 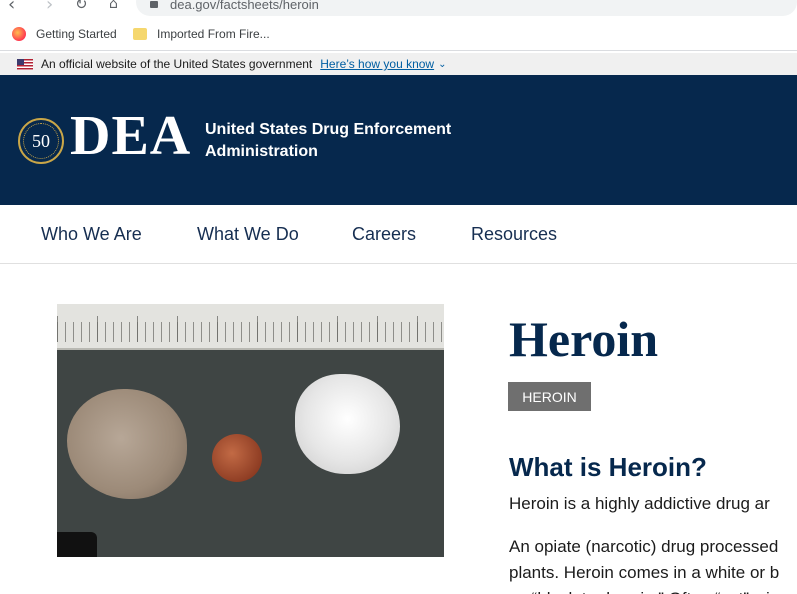 I want to click on chevron-down-icon: ⌄, so click(x=442, y=64).